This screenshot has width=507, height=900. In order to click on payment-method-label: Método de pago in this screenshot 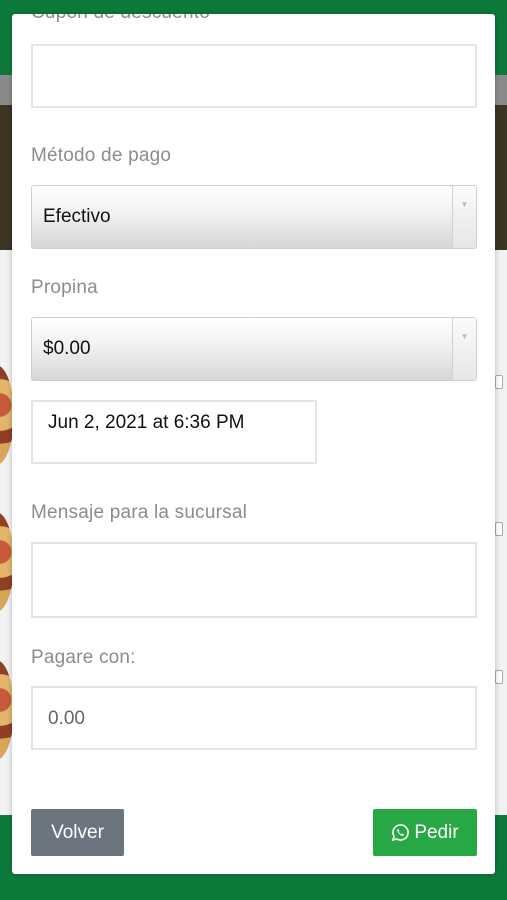, I will do `click(101, 155)`.